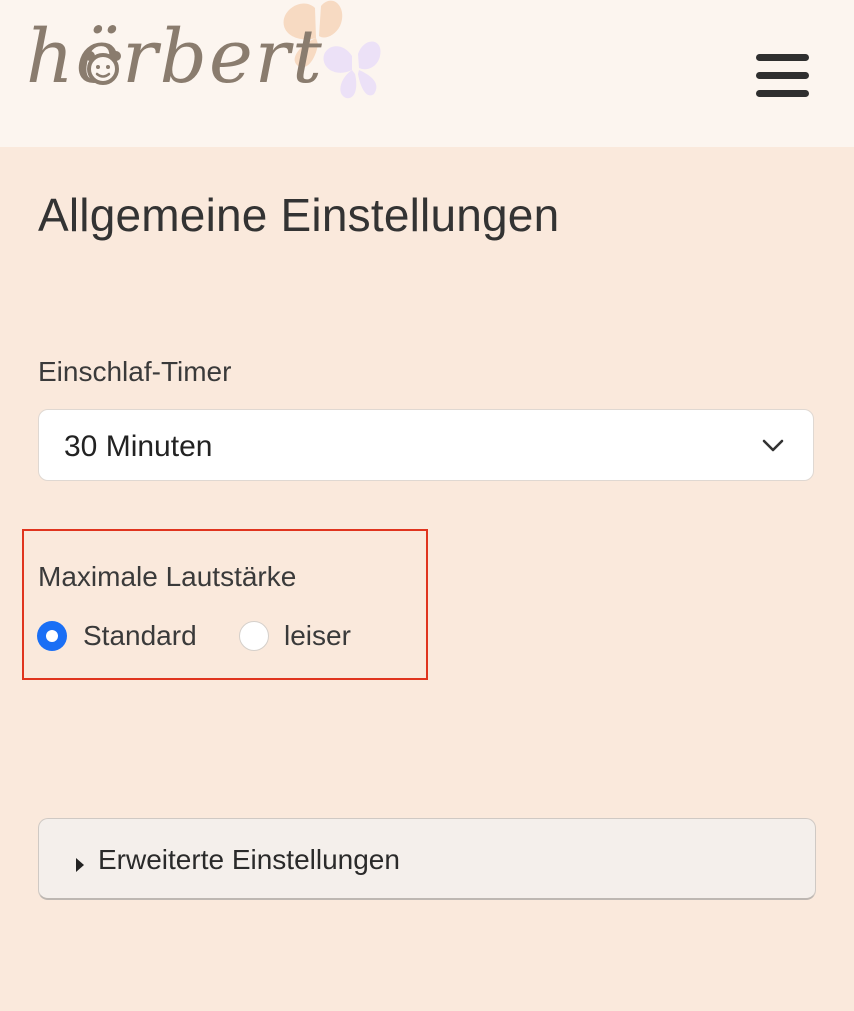 The width and height of the screenshot is (854, 1011). What do you see at coordinates (773, 445) in the screenshot?
I see `chevron-down-icon` at bounding box center [773, 445].